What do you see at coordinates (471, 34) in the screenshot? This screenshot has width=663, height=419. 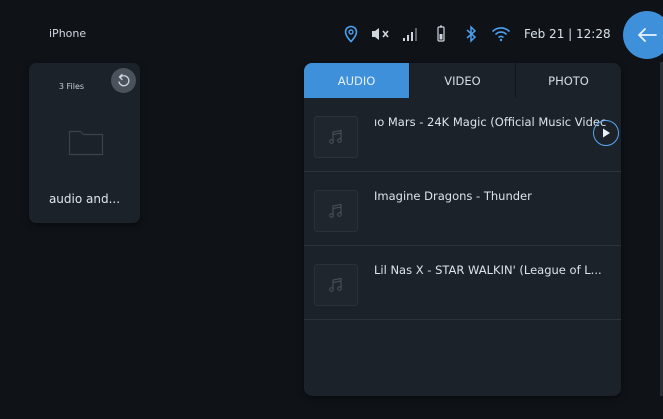 I see `bluetooth-icon` at bounding box center [471, 34].